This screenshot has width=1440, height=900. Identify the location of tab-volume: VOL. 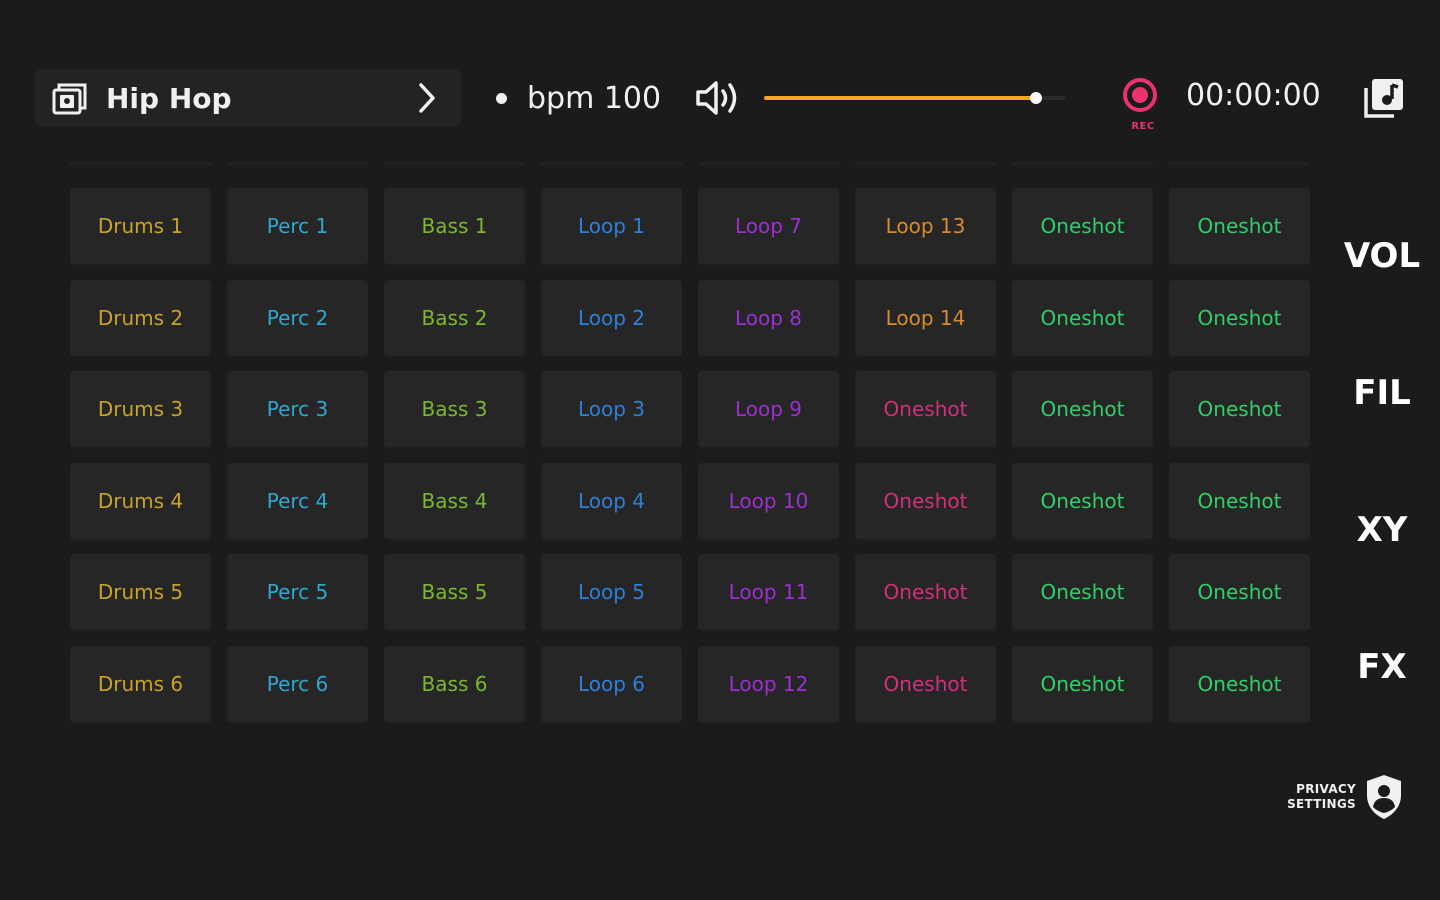
(1382, 256).